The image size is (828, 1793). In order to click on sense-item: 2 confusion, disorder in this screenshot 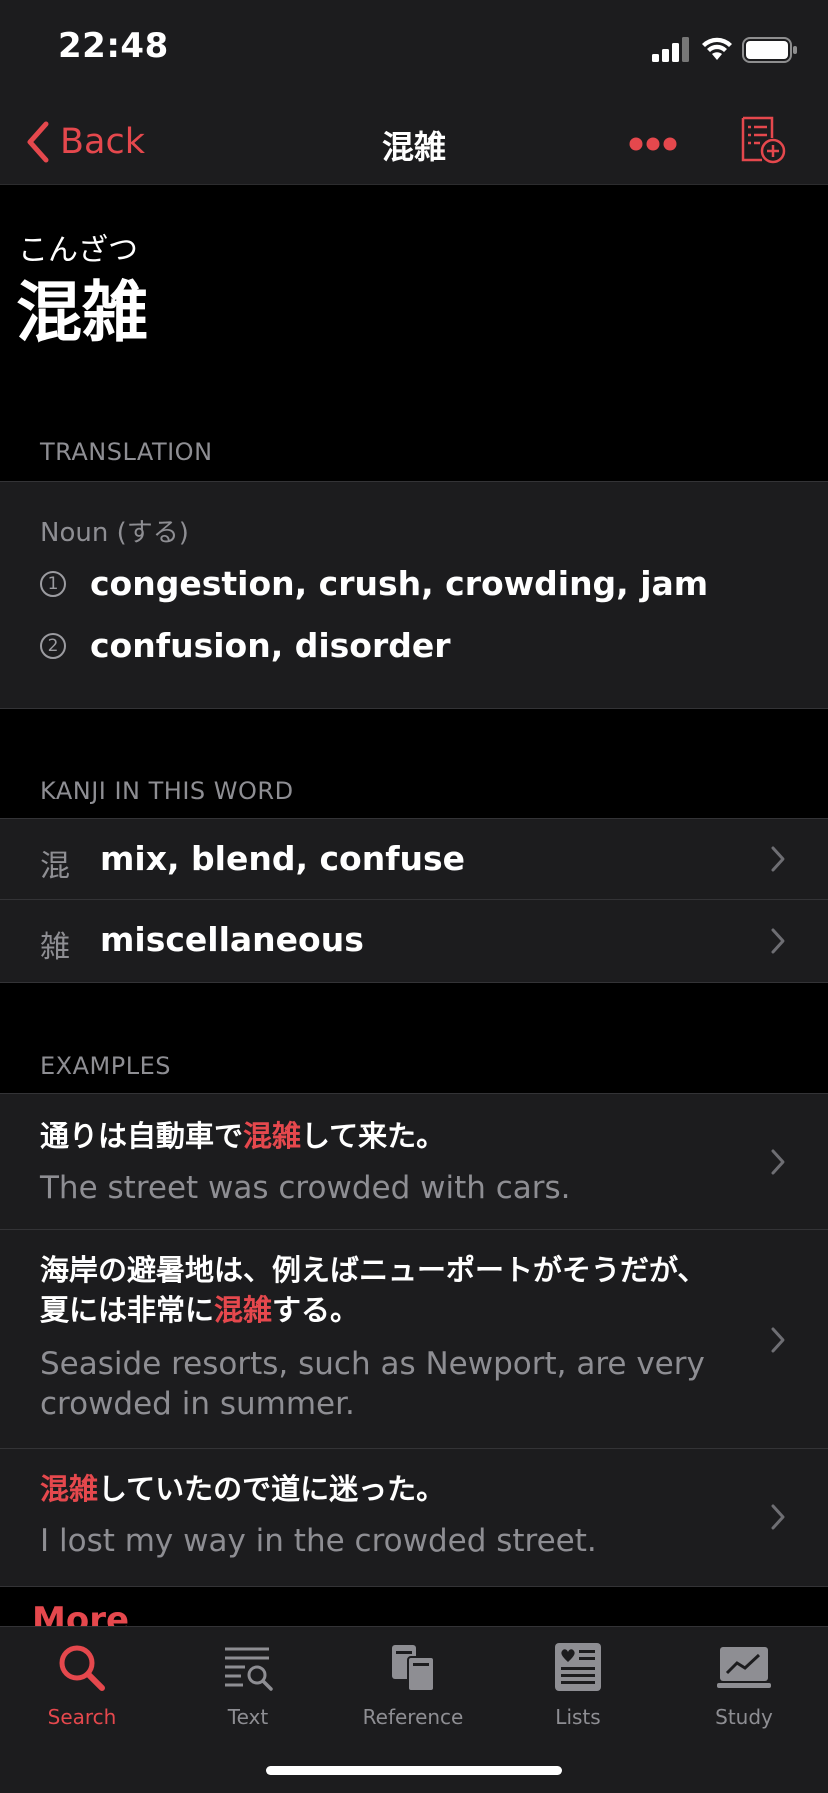, I will do `click(245, 645)`.